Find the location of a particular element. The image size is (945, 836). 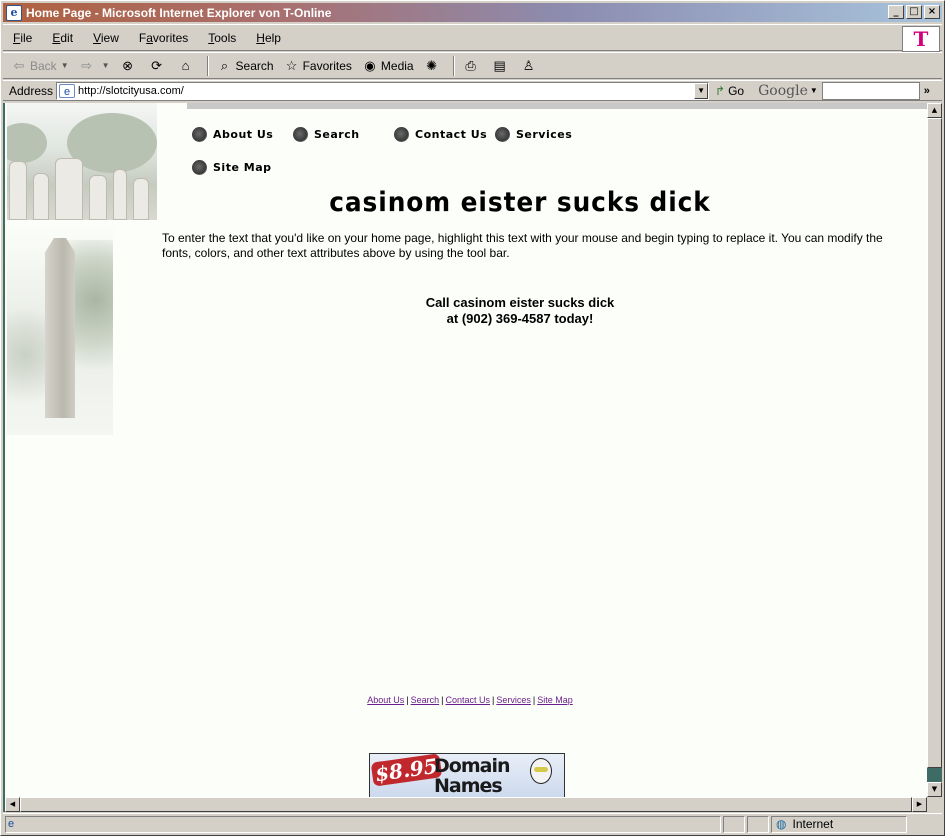

address-url: http://slotcityusa.com/ is located at coordinates (131, 90).